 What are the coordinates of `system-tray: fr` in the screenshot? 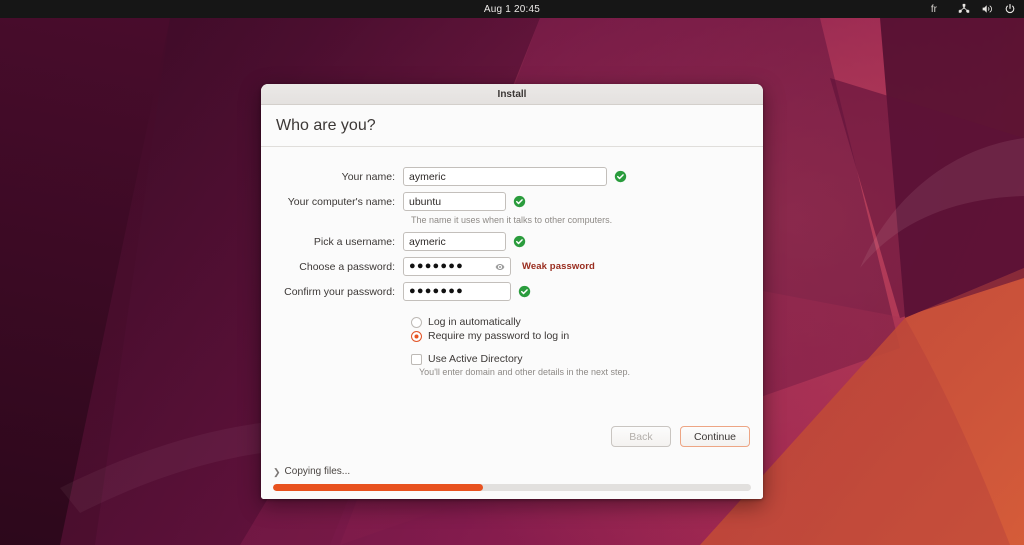 It's located at (973, 9).